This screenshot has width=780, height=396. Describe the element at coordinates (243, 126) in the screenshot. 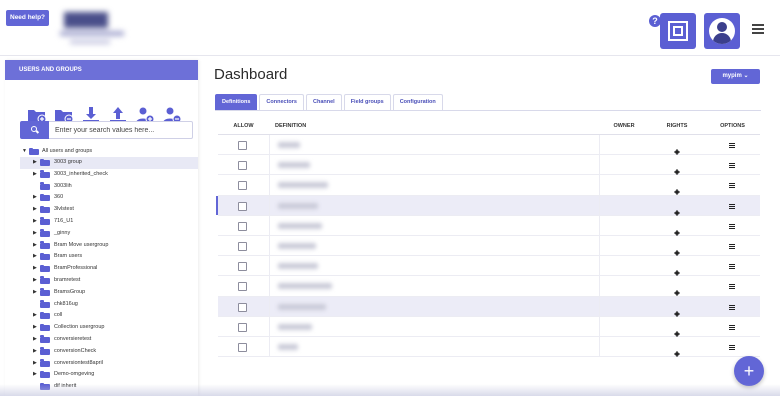

I see `column-allow: ALLOW` at that location.